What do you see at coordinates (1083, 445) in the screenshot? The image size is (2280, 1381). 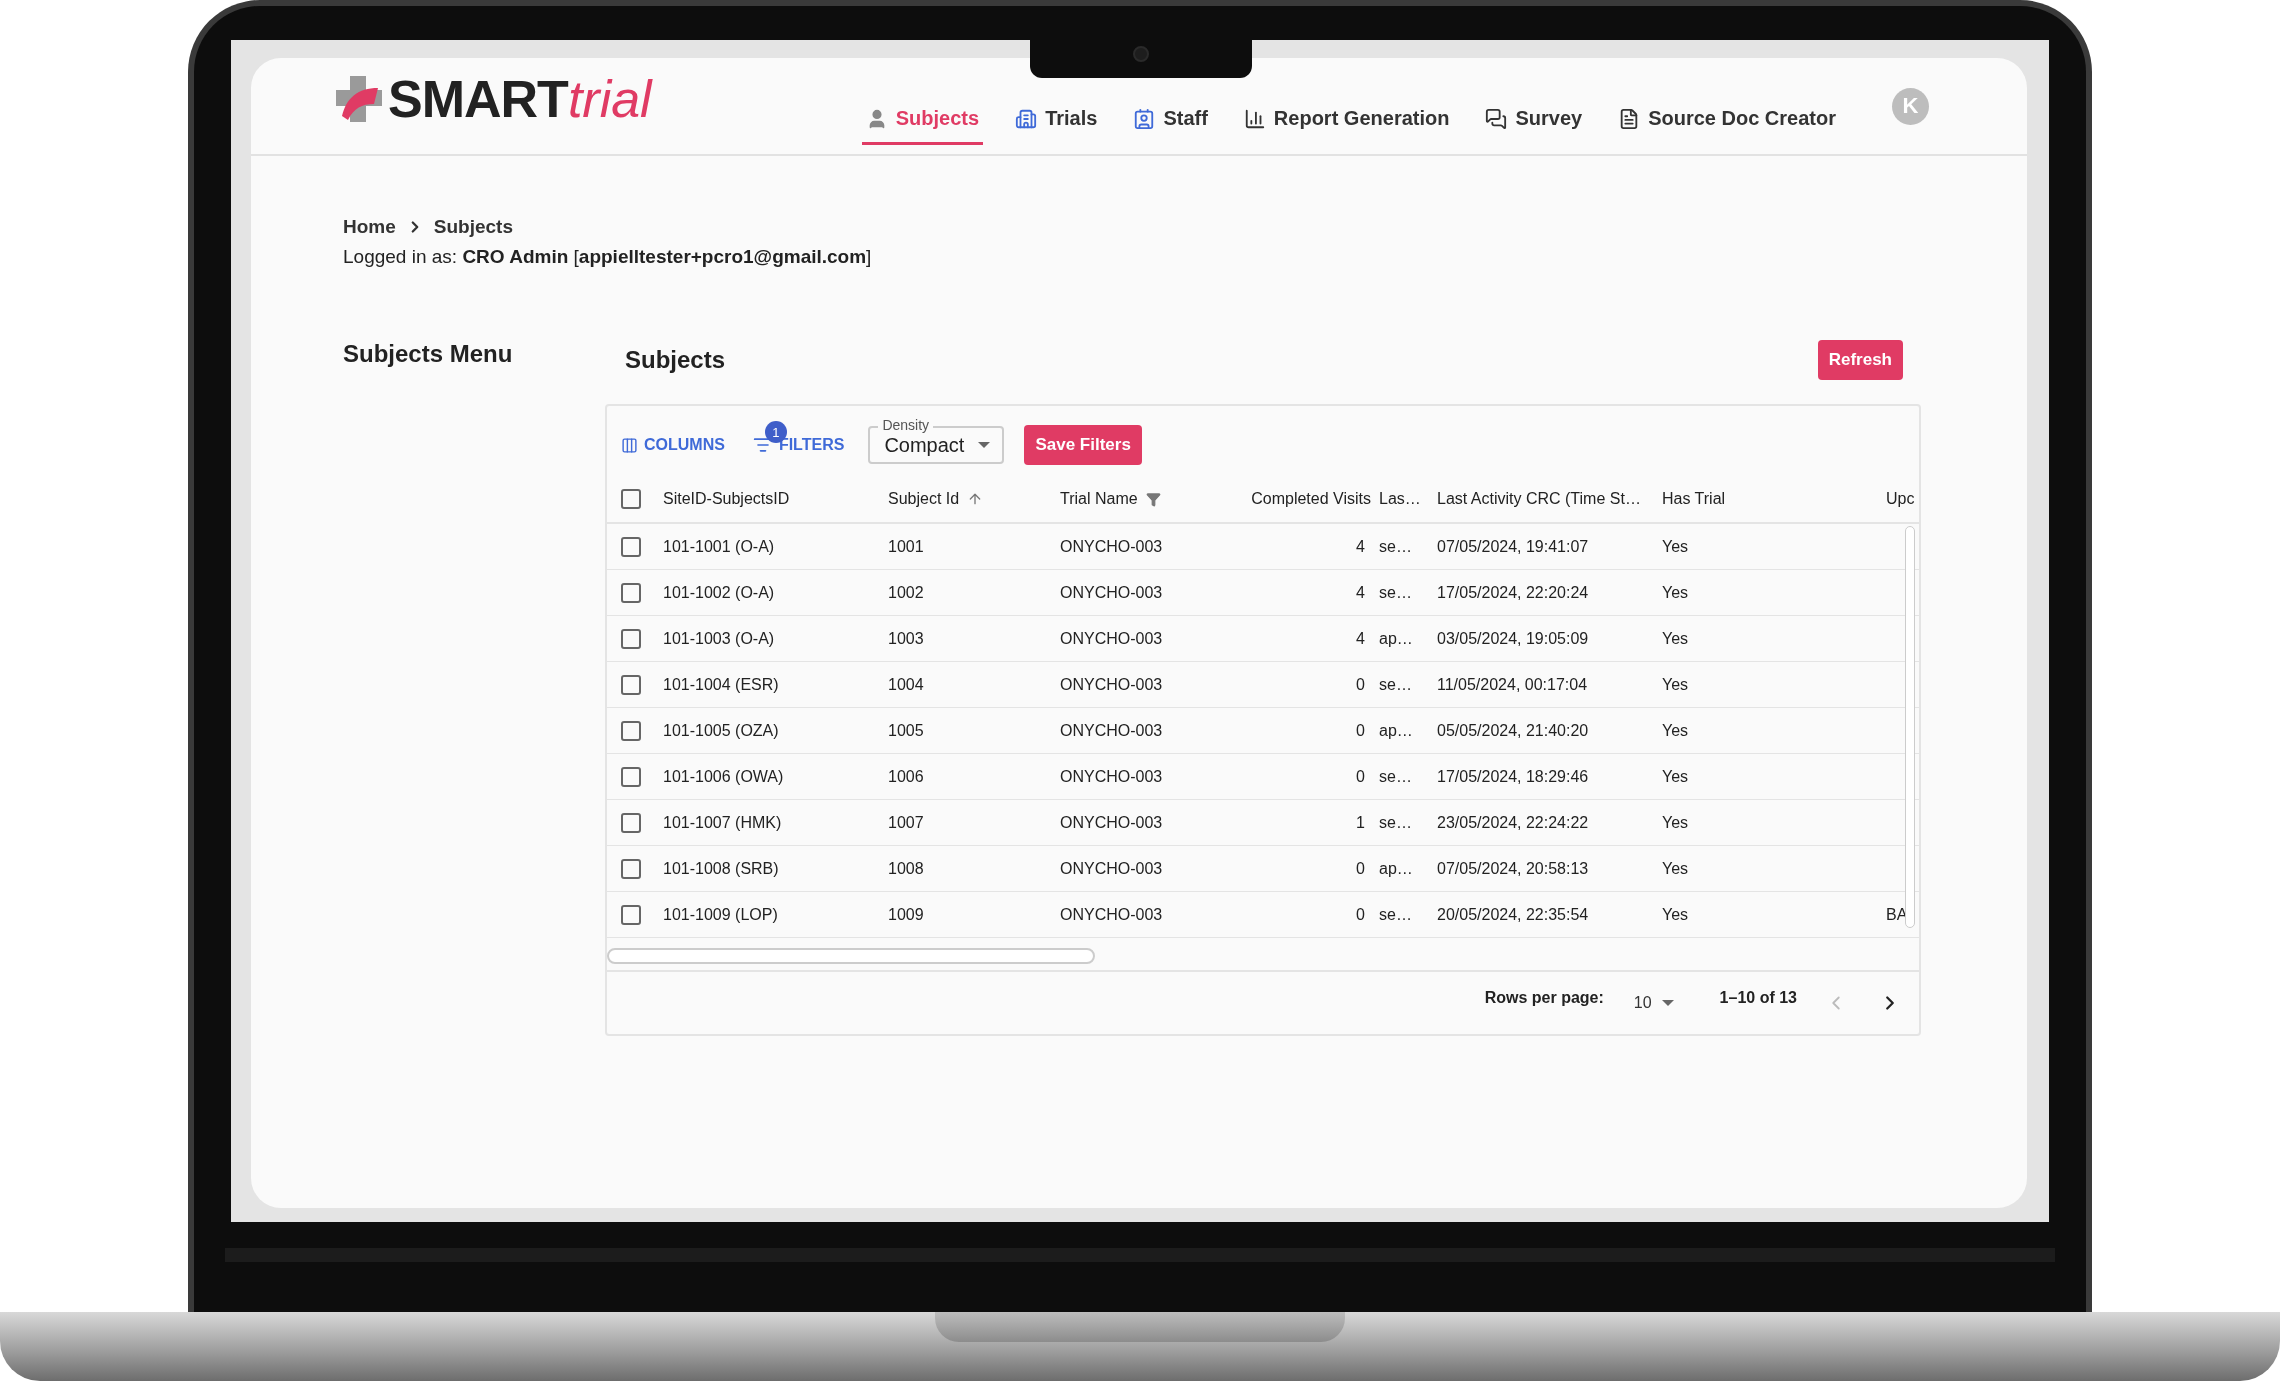 I see `save-filters-button: Save Filters` at bounding box center [1083, 445].